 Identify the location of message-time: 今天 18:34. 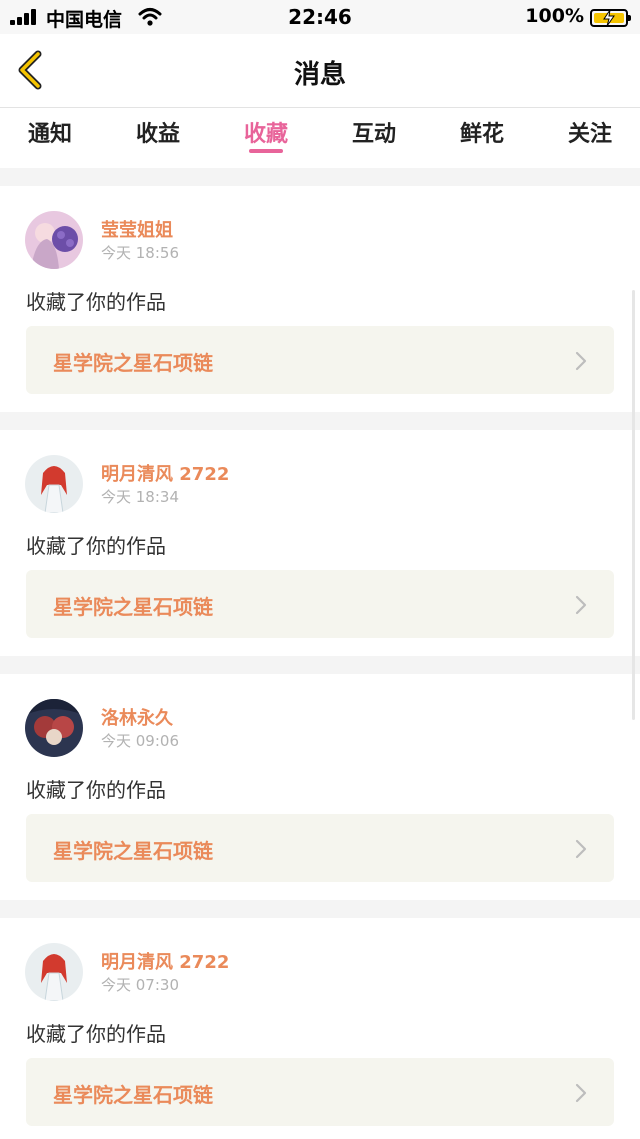
(140, 497).